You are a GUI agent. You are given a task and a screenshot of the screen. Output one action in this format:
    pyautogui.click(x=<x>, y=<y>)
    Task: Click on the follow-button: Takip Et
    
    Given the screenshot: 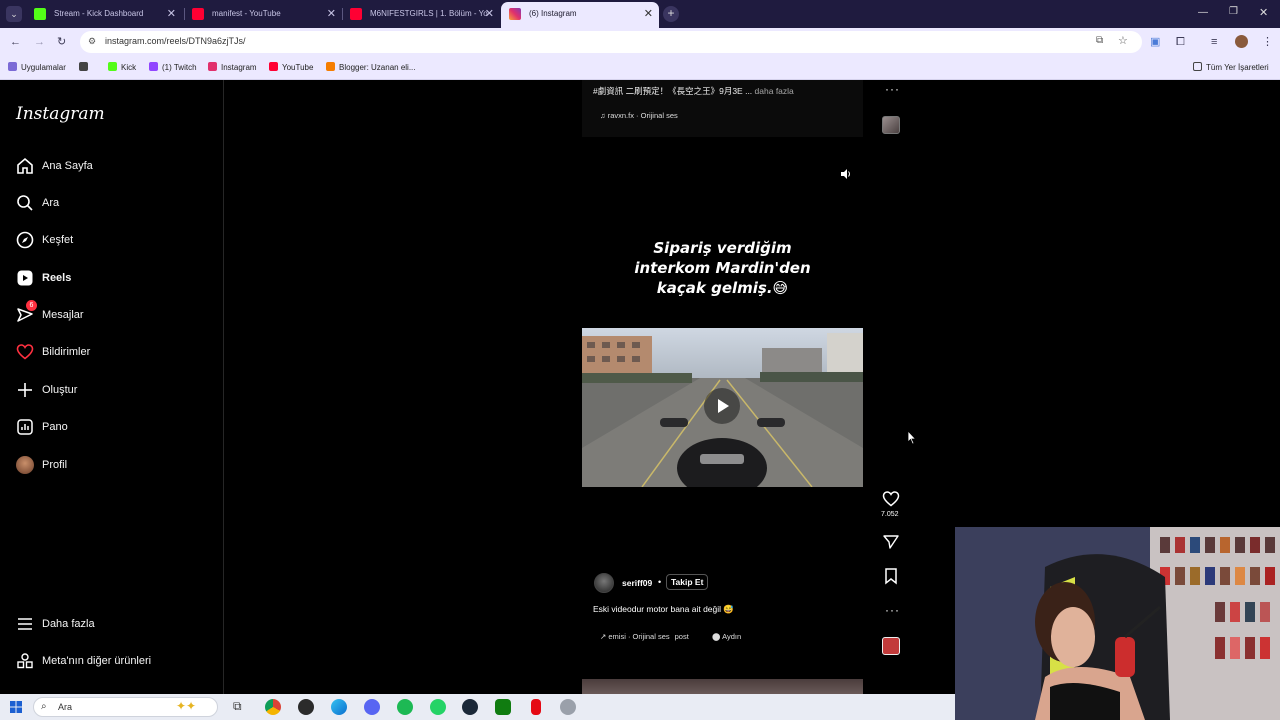 What is the action you would take?
    pyautogui.click(x=687, y=582)
    